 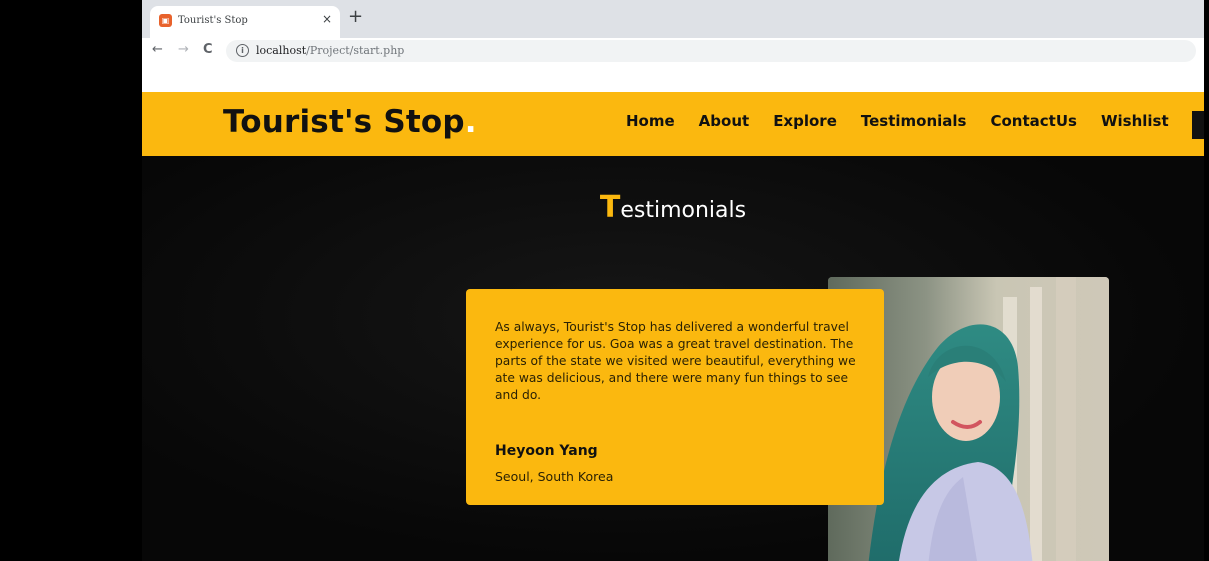 What do you see at coordinates (327, 19) in the screenshot?
I see `tab-close-icon: ×` at bounding box center [327, 19].